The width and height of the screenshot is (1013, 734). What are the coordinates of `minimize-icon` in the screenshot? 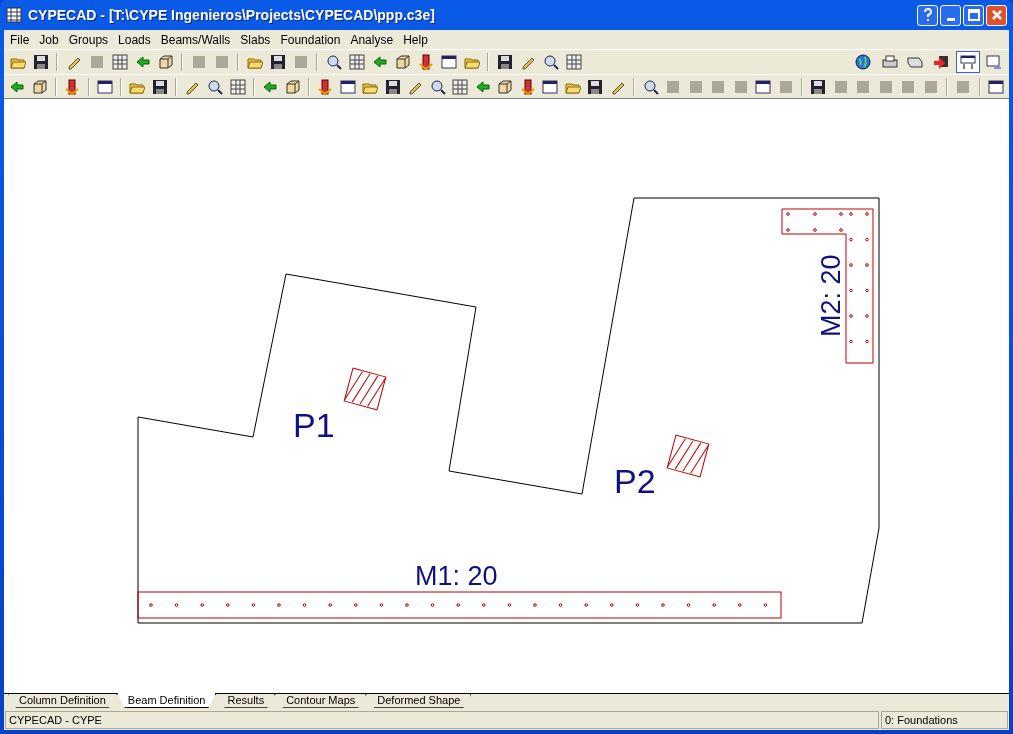 It's located at (950, 19).